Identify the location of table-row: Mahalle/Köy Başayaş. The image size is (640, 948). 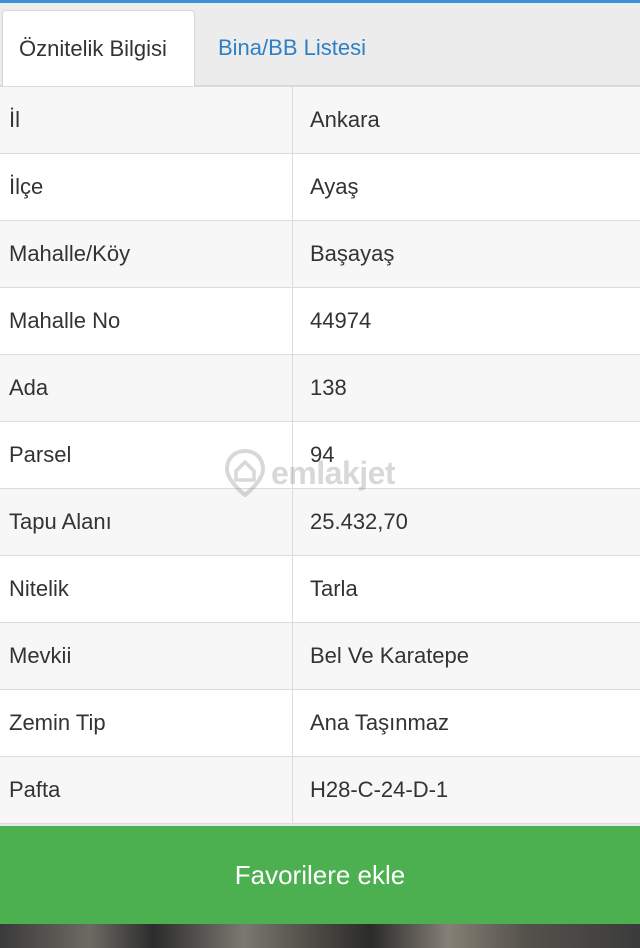
(320, 254).